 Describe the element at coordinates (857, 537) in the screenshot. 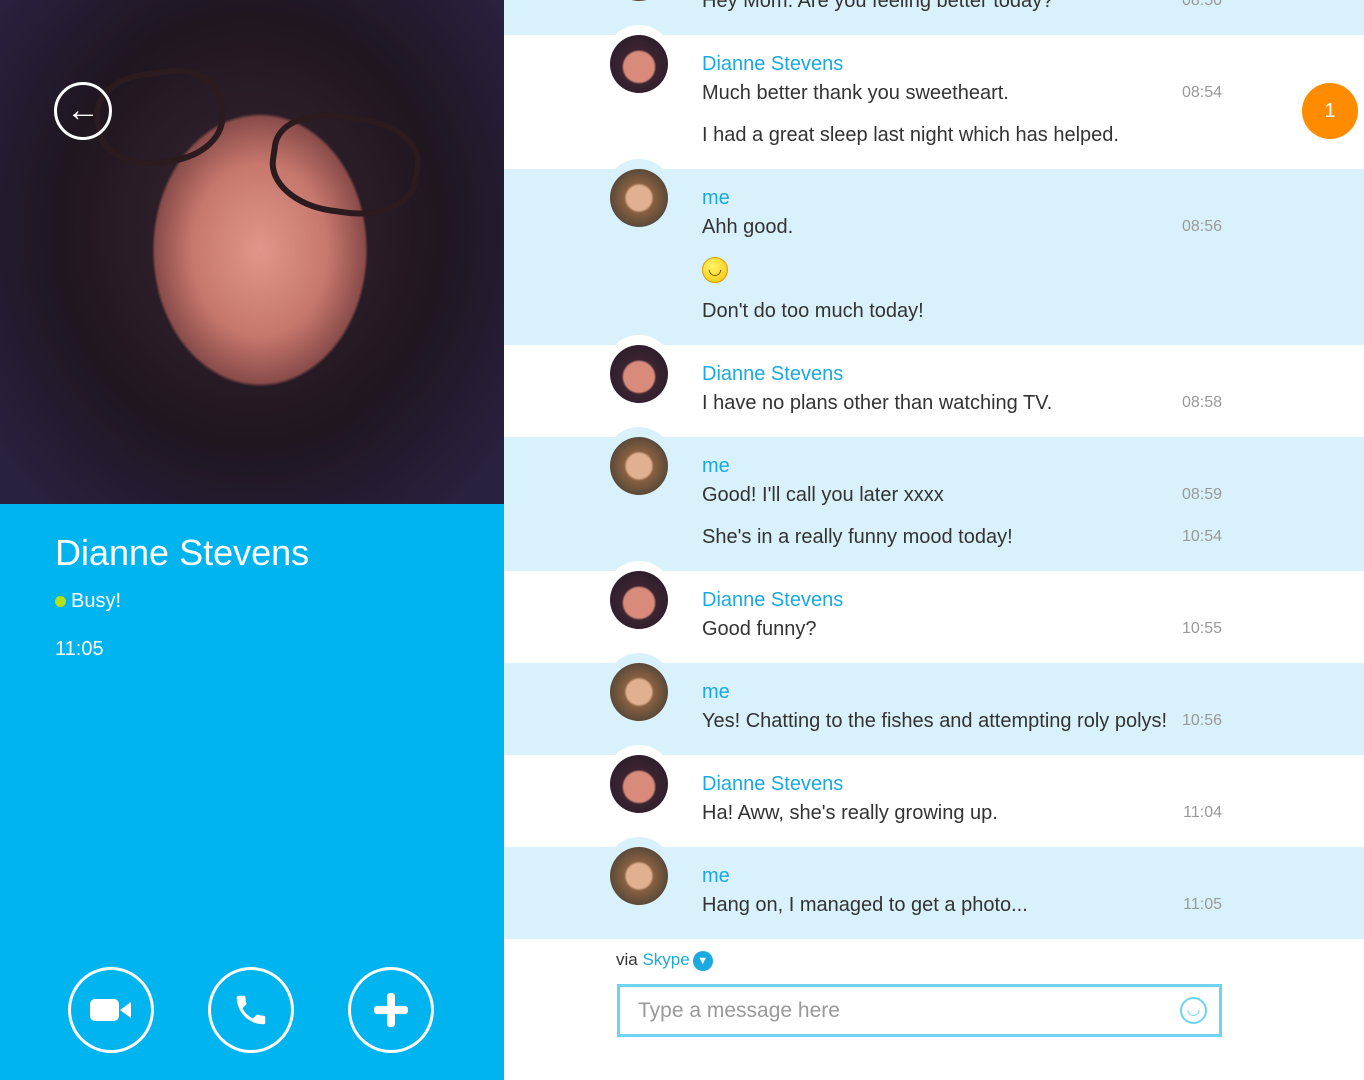

I see `message-text: She's in a really funny mood today!` at that location.